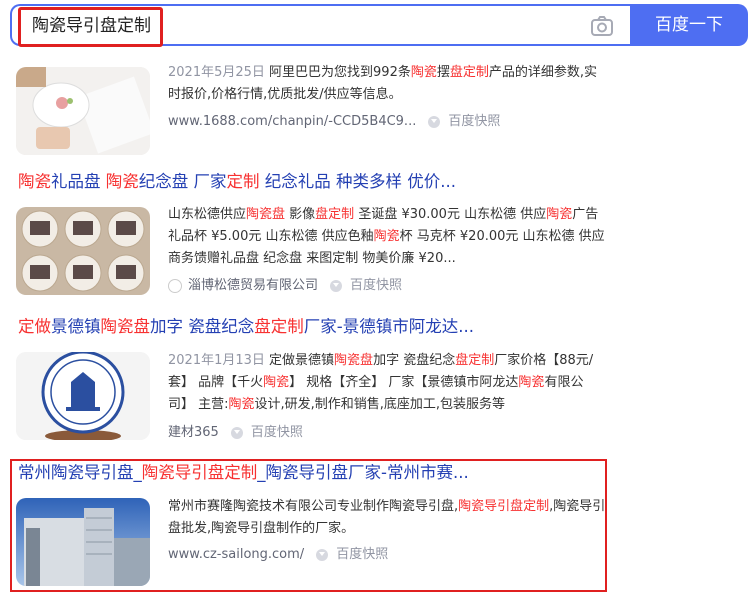  What do you see at coordinates (207, 214) in the screenshot?
I see `text-run: 山东松德供应` at bounding box center [207, 214].